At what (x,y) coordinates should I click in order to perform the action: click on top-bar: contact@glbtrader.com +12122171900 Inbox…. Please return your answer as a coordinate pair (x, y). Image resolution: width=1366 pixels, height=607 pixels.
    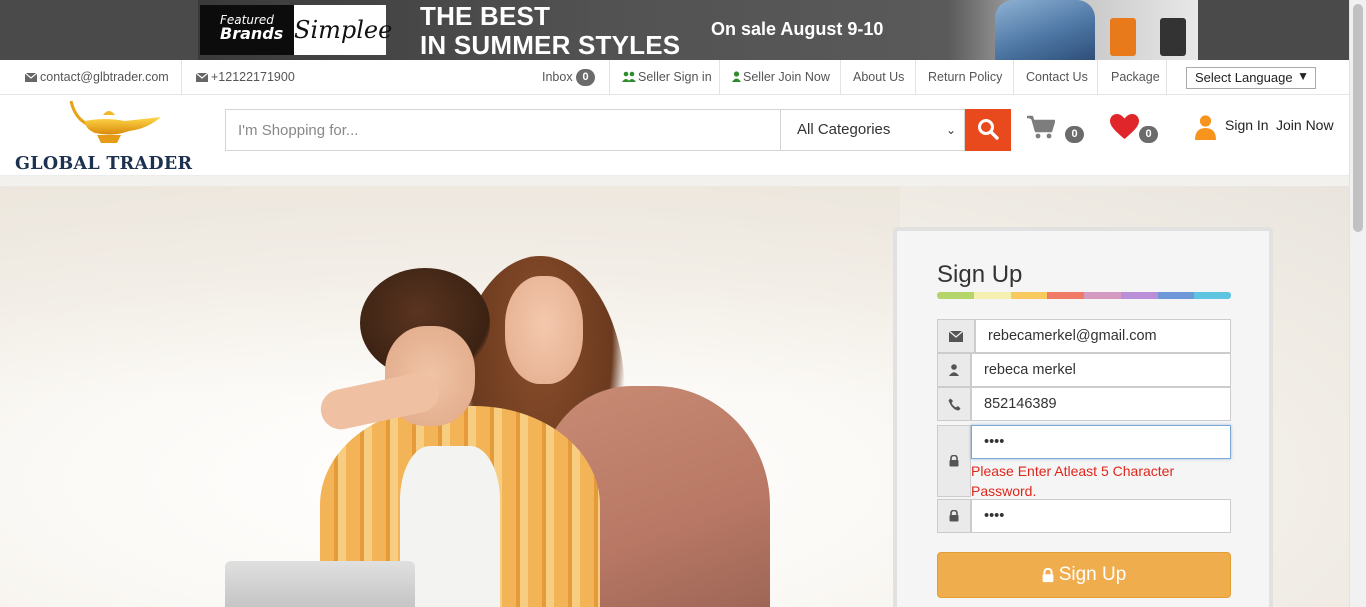
    Looking at the image, I should click on (674, 77).